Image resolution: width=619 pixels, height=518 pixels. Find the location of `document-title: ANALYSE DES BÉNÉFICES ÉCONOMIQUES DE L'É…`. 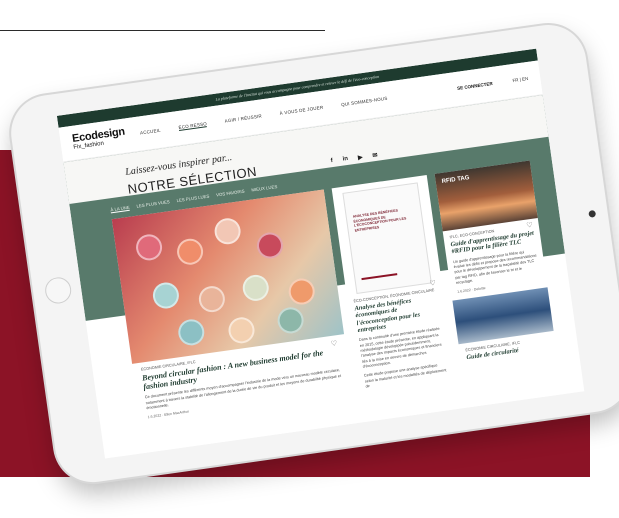

document-title: ANALYSE DES BÉNÉFICES ÉCONOMIQUES DE L'É… is located at coordinates (379, 220).